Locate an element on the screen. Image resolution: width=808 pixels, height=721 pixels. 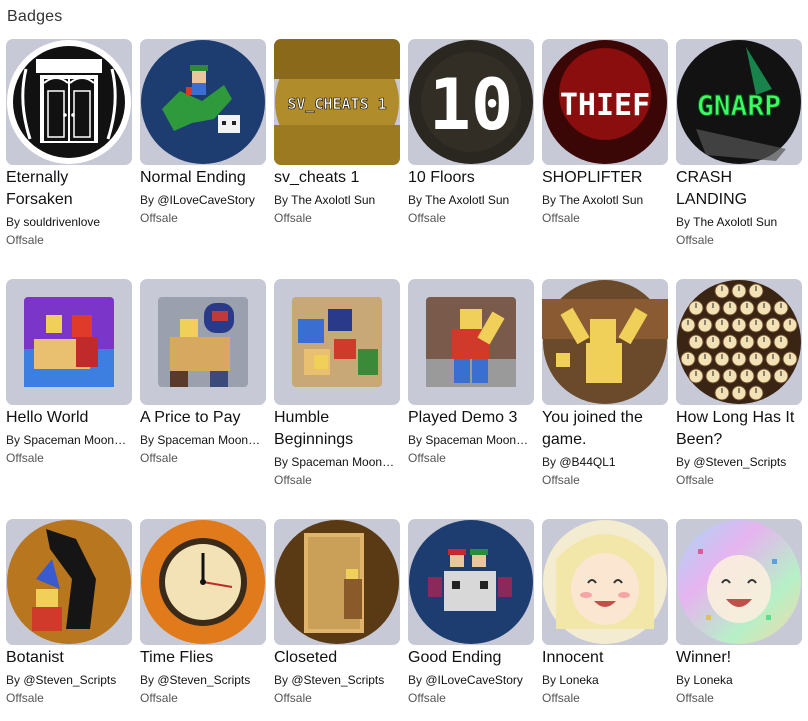
badge-name: Botanist is located at coordinates (69, 658).